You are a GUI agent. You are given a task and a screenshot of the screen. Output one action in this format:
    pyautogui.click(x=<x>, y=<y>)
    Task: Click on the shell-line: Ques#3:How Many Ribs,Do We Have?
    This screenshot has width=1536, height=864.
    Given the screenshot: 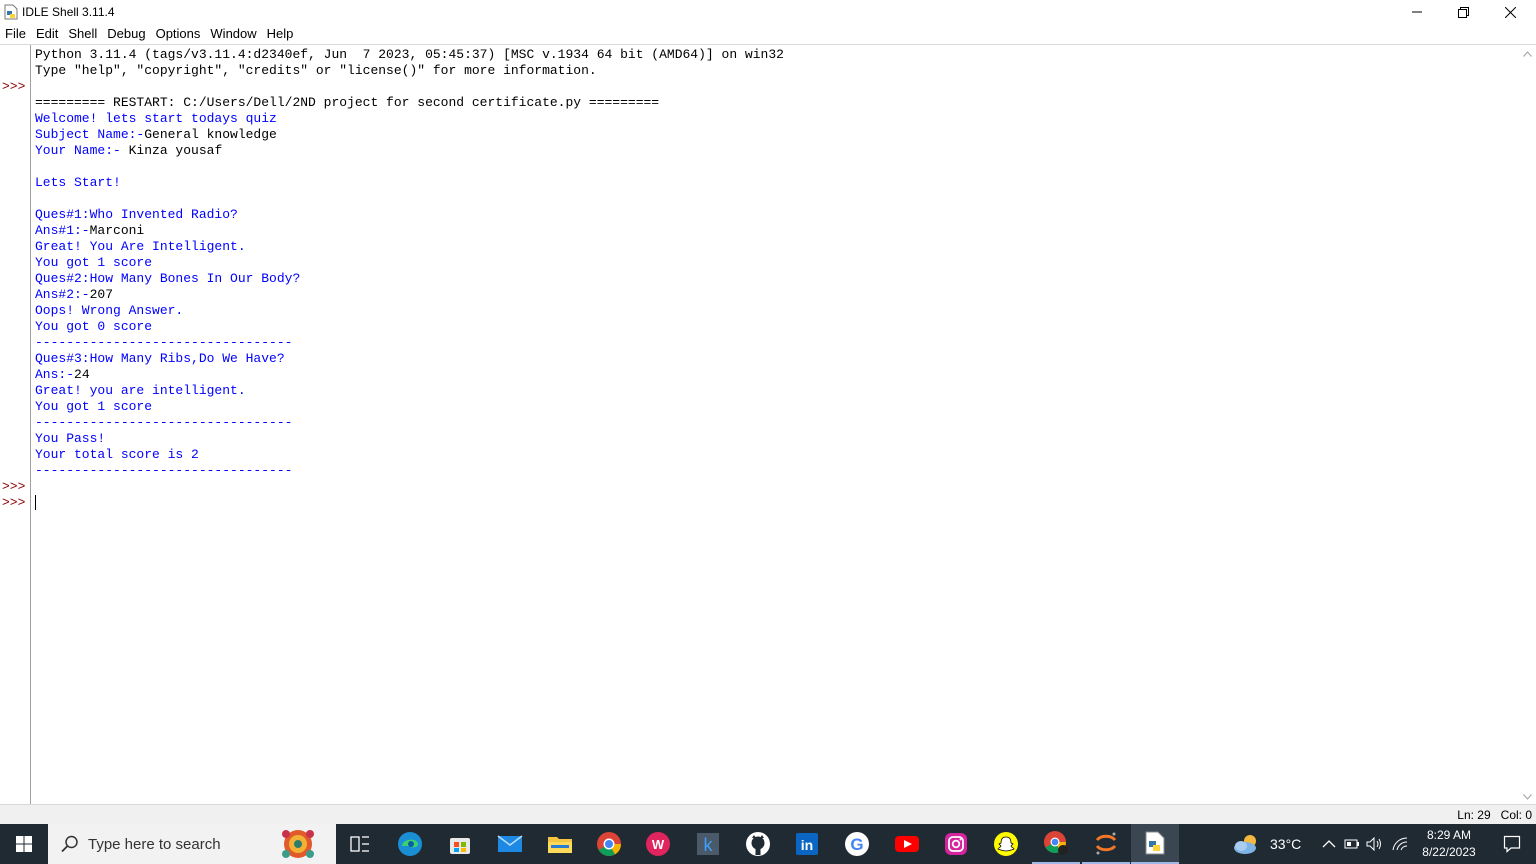 What is the action you would take?
    pyautogui.click(x=775, y=359)
    